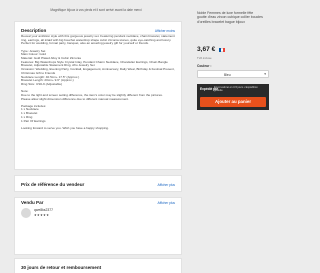  I want to click on description-title: Description, so click(34, 30).